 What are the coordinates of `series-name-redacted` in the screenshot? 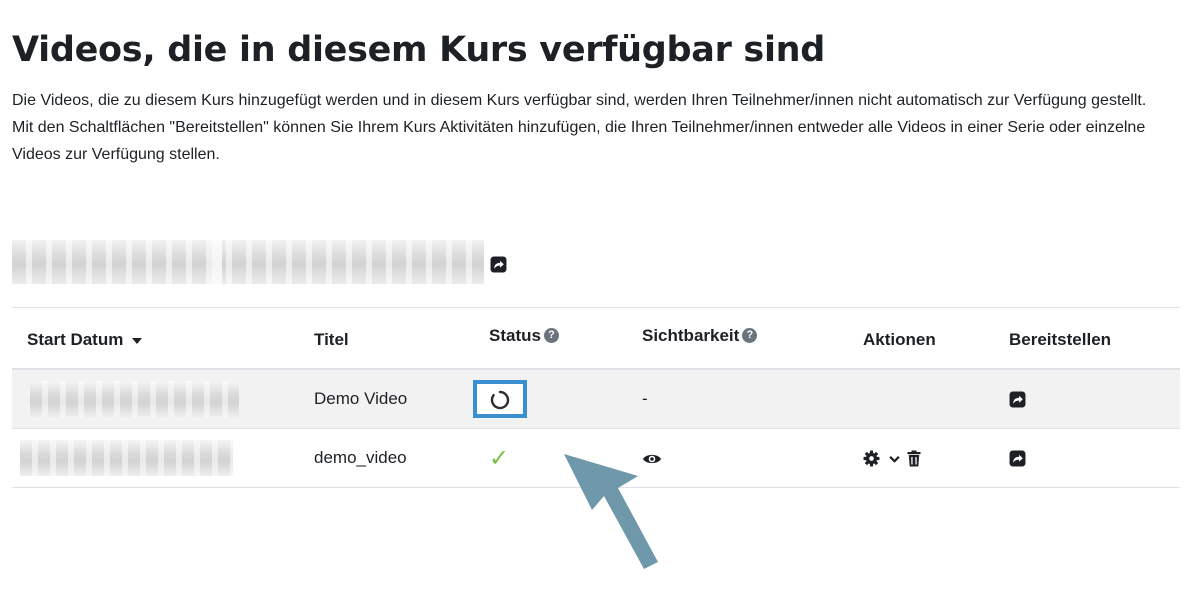 It's located at (248, 262).